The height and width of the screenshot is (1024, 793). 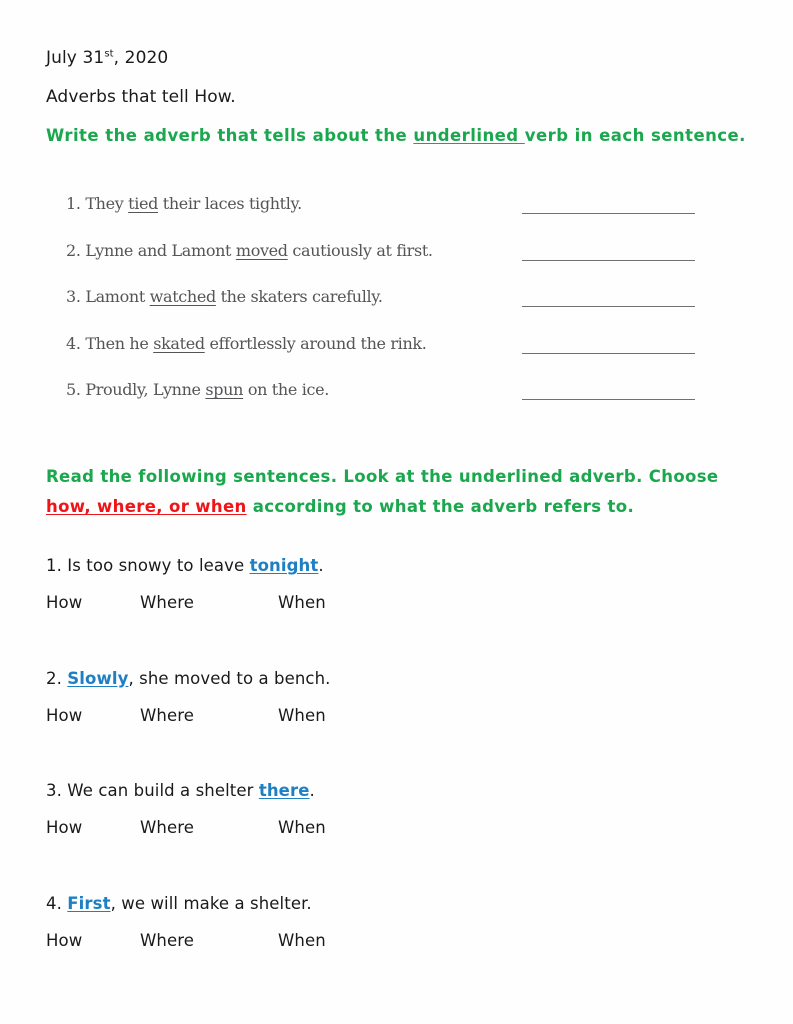 I want to click on sentence-pre: Is too snowy to leave, so click(x=158, y=565).